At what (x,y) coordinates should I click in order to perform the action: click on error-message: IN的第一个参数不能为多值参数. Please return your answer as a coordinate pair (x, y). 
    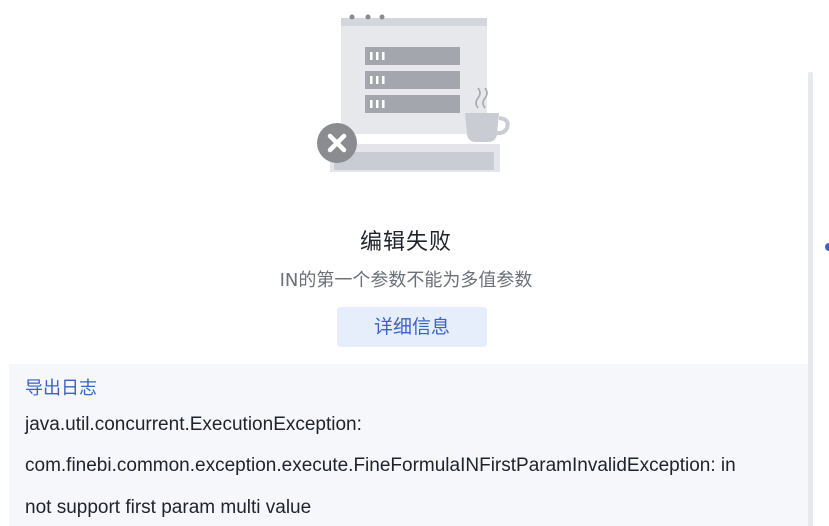
    Looking at the image, I should click on (406, 280).